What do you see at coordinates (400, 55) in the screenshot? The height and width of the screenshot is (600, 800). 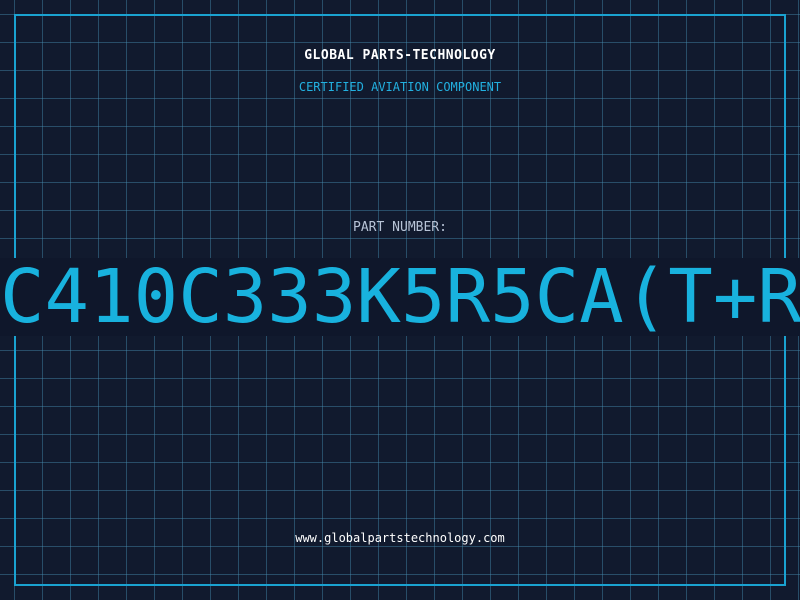 I see `brand-title: GLOBAL PARTS-TECHNOLOGY` at bounding box center [400, 55].